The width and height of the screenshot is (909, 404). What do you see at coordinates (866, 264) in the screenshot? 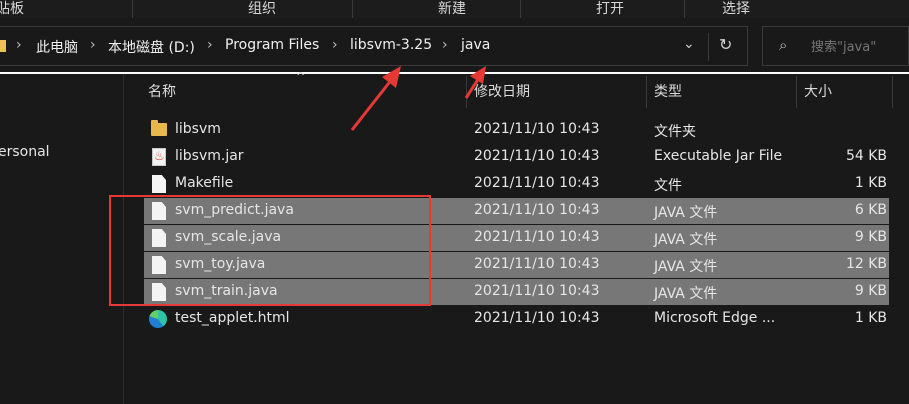
I see `file-size: 12 KB` at bounding box center [866, 264].